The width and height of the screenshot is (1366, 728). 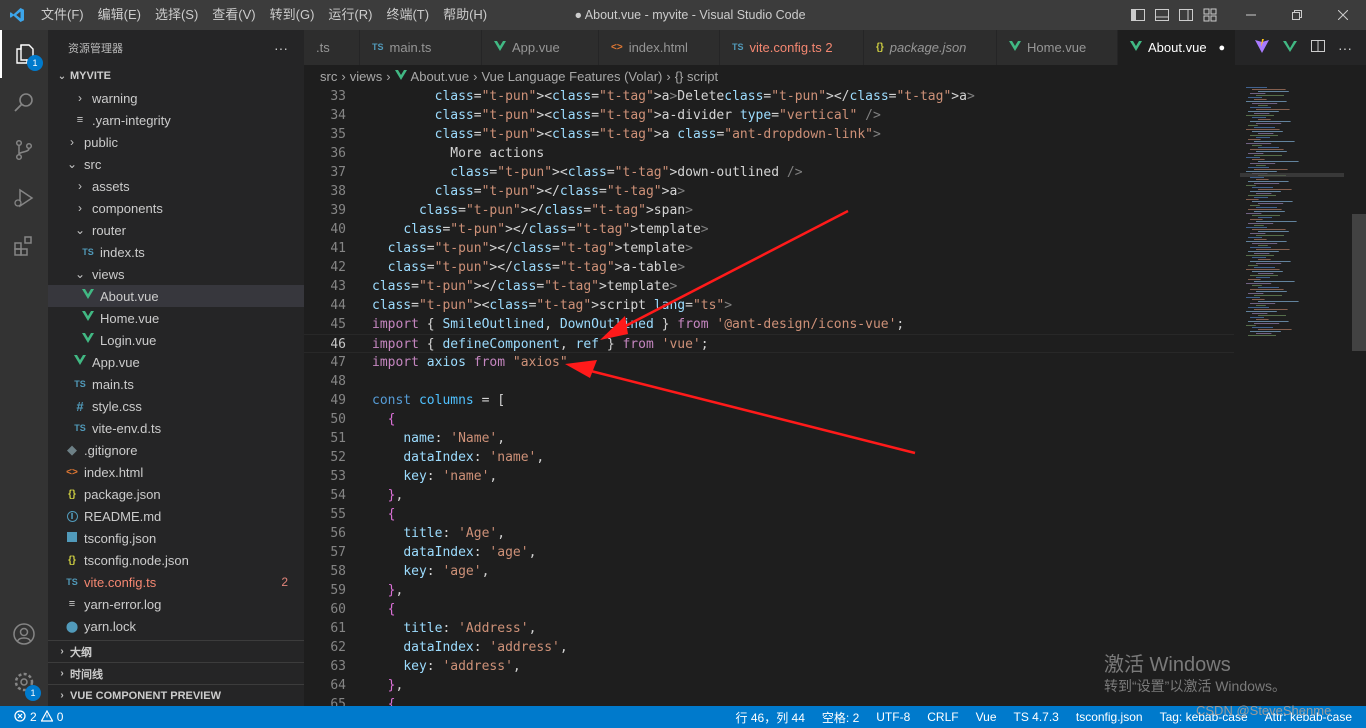 I want to click on breadcrumb-item: src, so click(x=328, y=76).